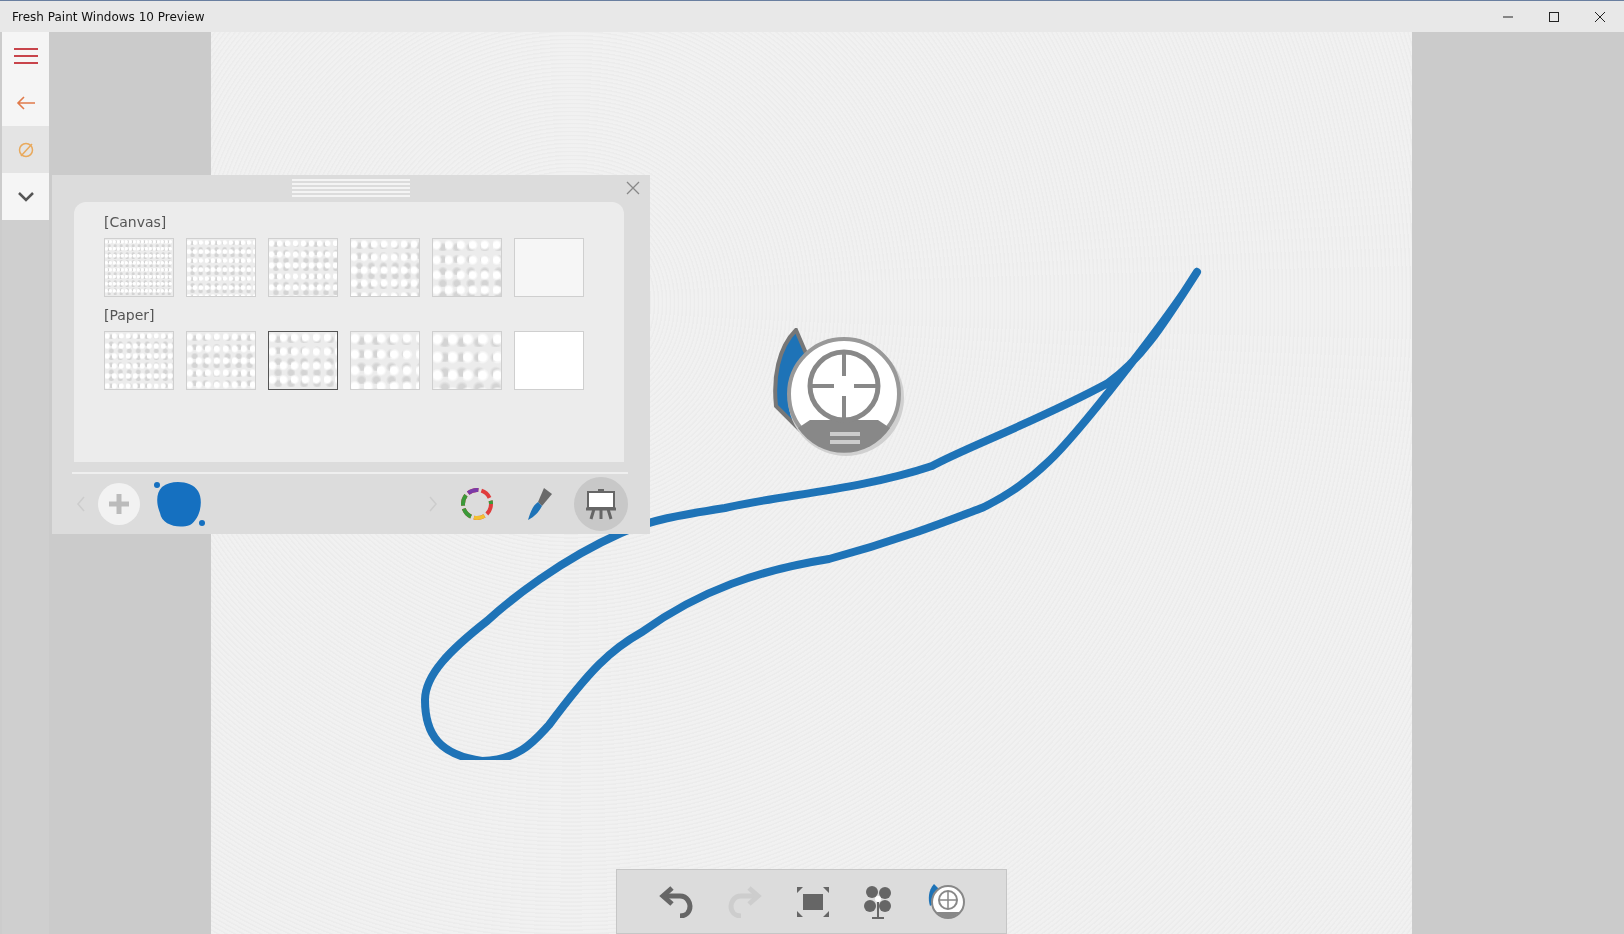 This screenshot has height=934, width=1624. Describe the element at coordinates (477, 504) in the screenshot. I see `color-ring-icon` at that location.